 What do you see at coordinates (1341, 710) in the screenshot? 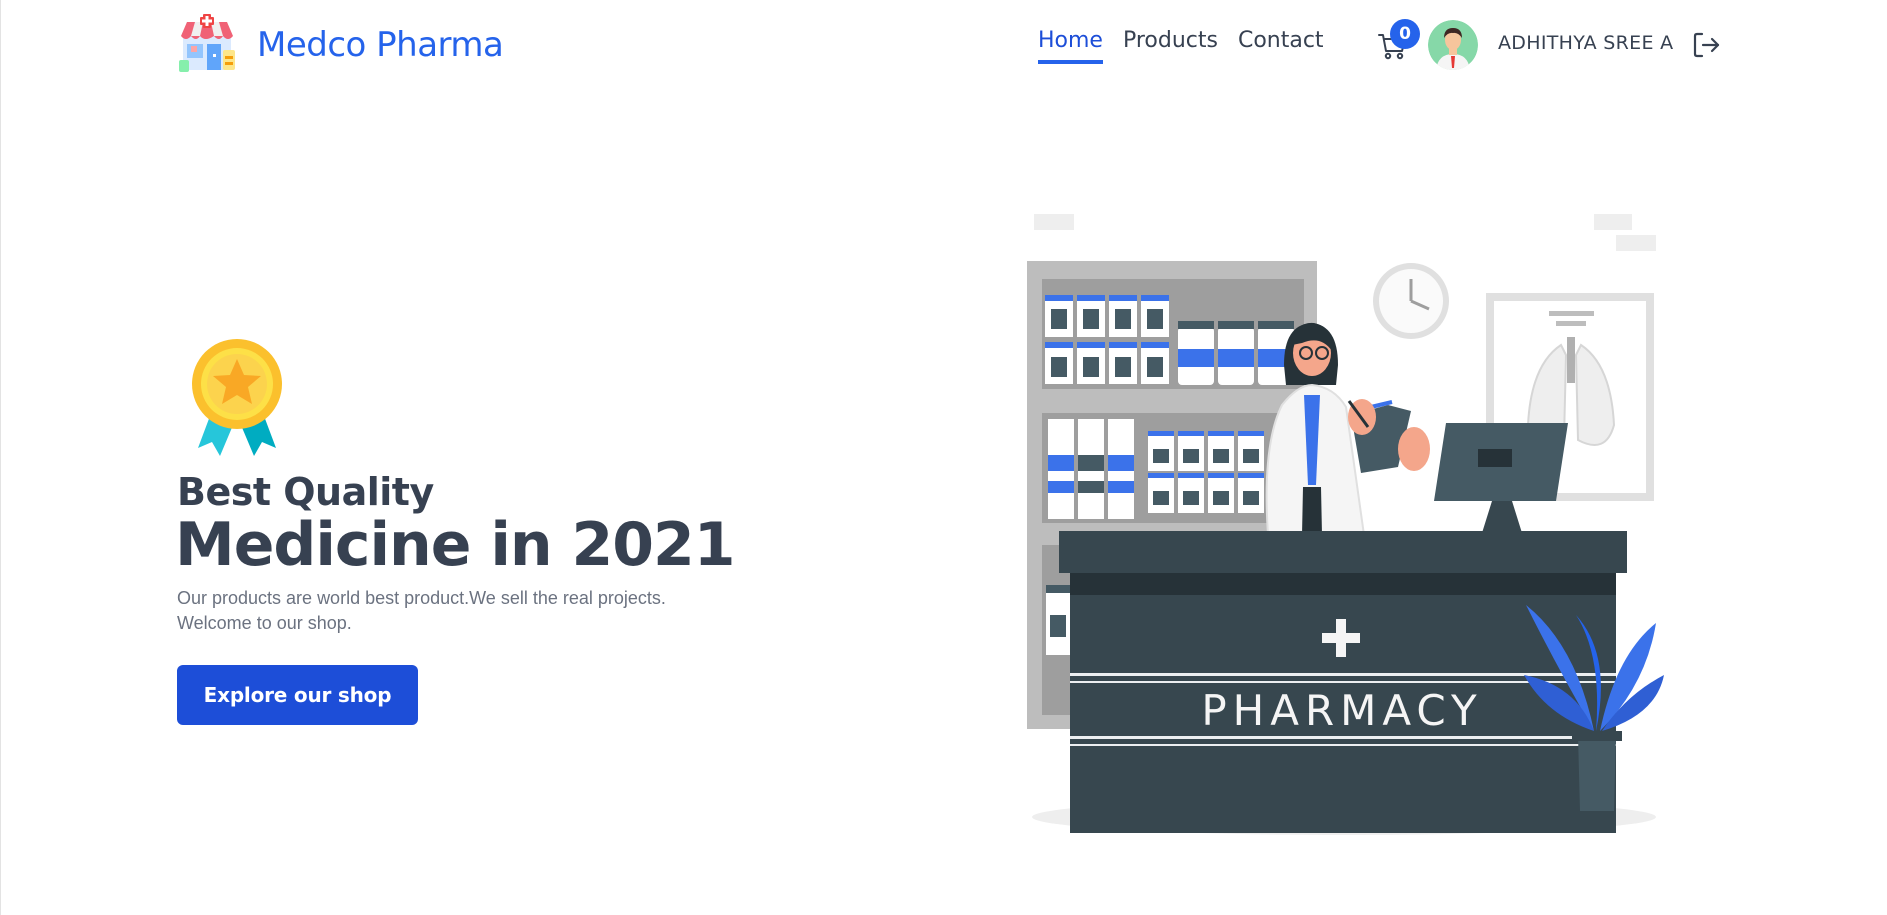
I see `pharmacy-sign-text: PHARMACY` at bounding box center [1341, 710].